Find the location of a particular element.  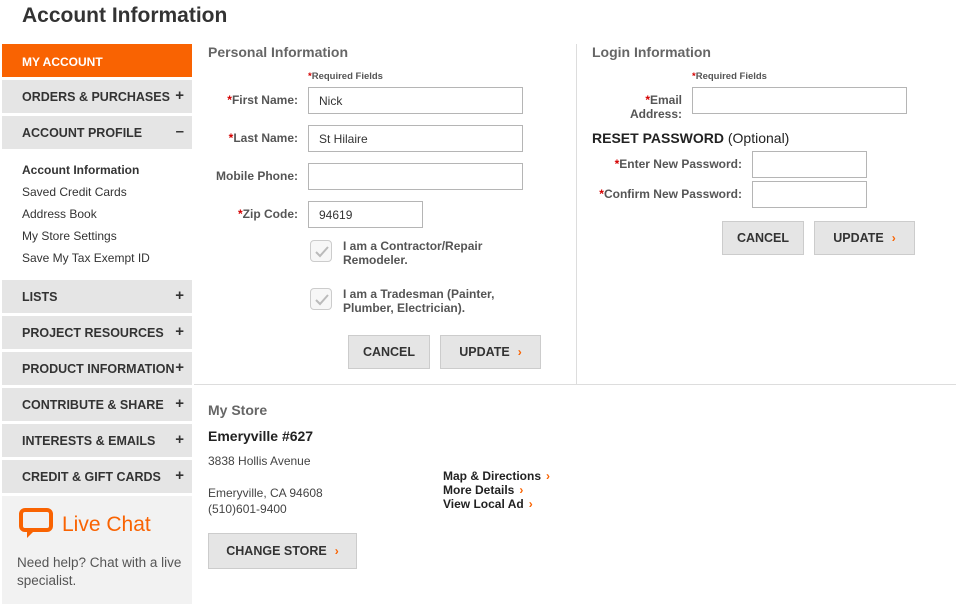

mobile-phone-label: Mobile Phone: is located at coordinates (257, 176).